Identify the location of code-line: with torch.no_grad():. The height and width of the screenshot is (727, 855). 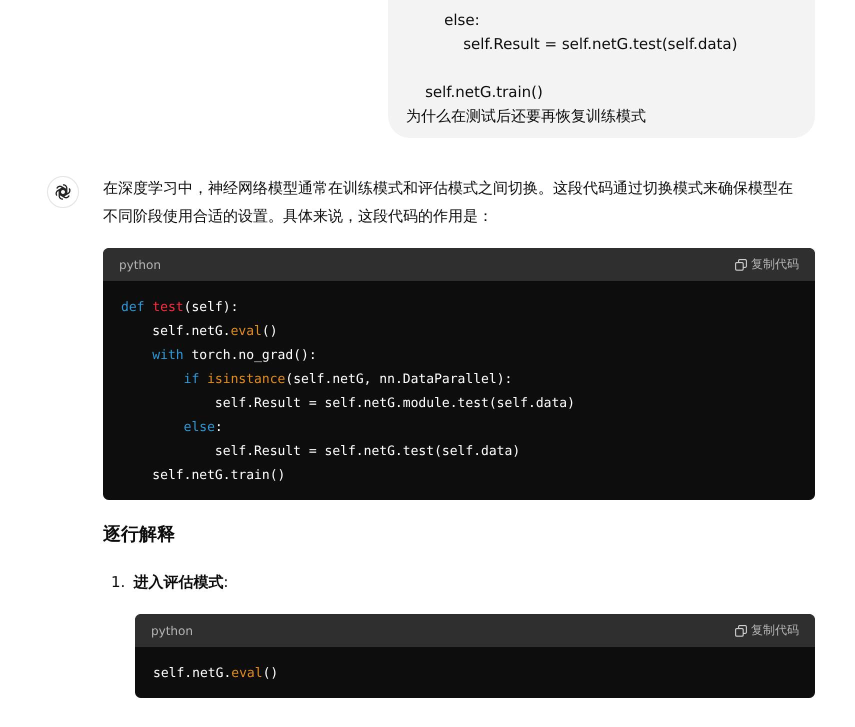
(234, 356).